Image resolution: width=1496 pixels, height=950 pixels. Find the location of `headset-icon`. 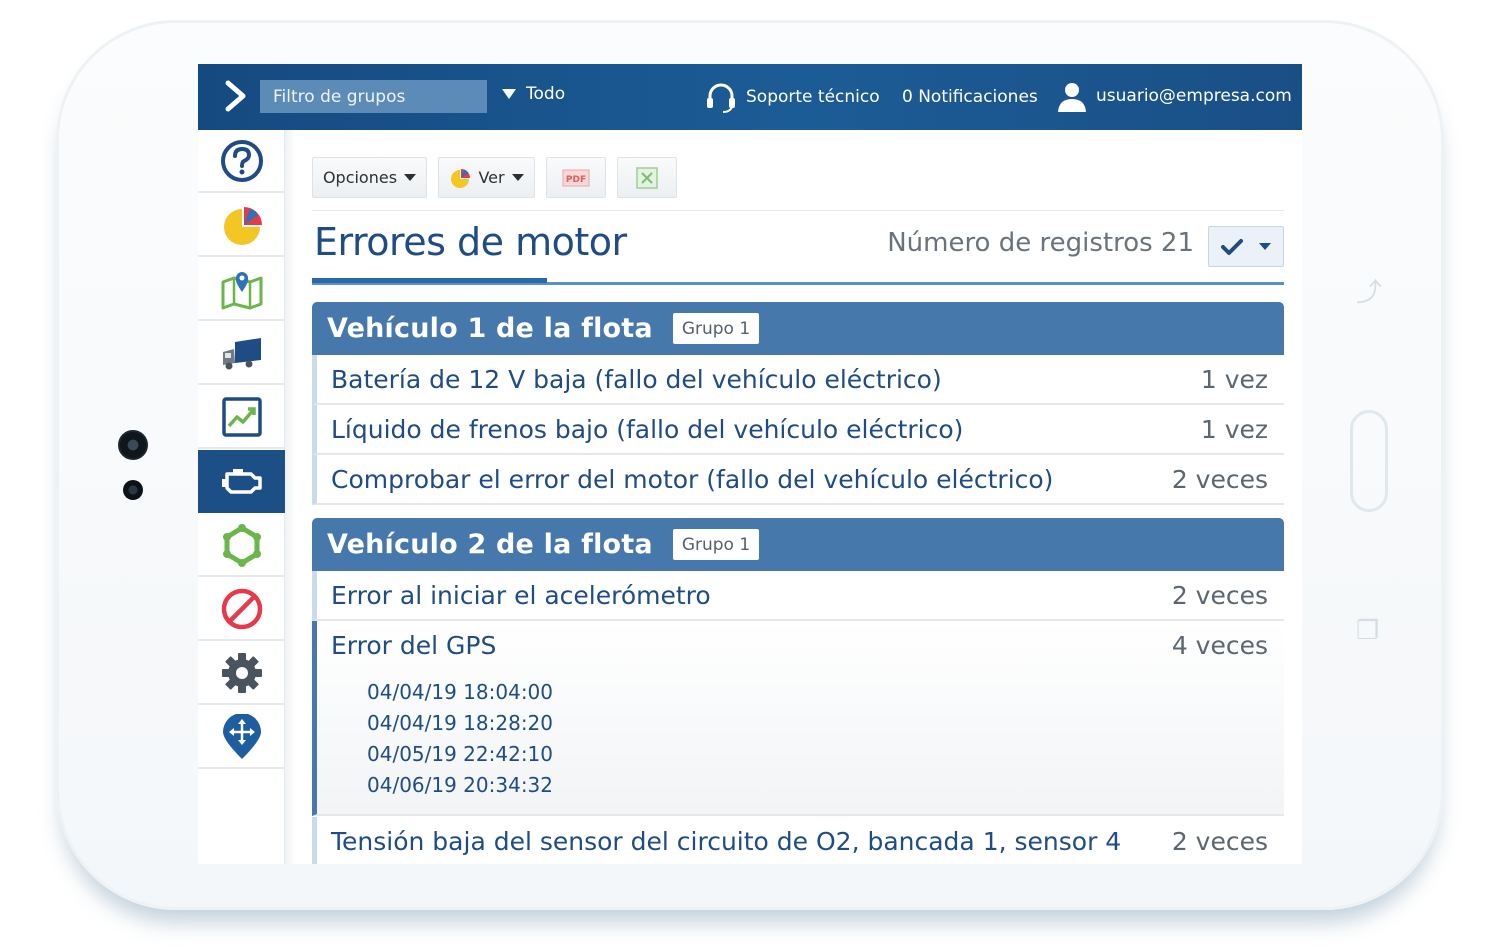

headset-icon is located at coordinates (721, 98).